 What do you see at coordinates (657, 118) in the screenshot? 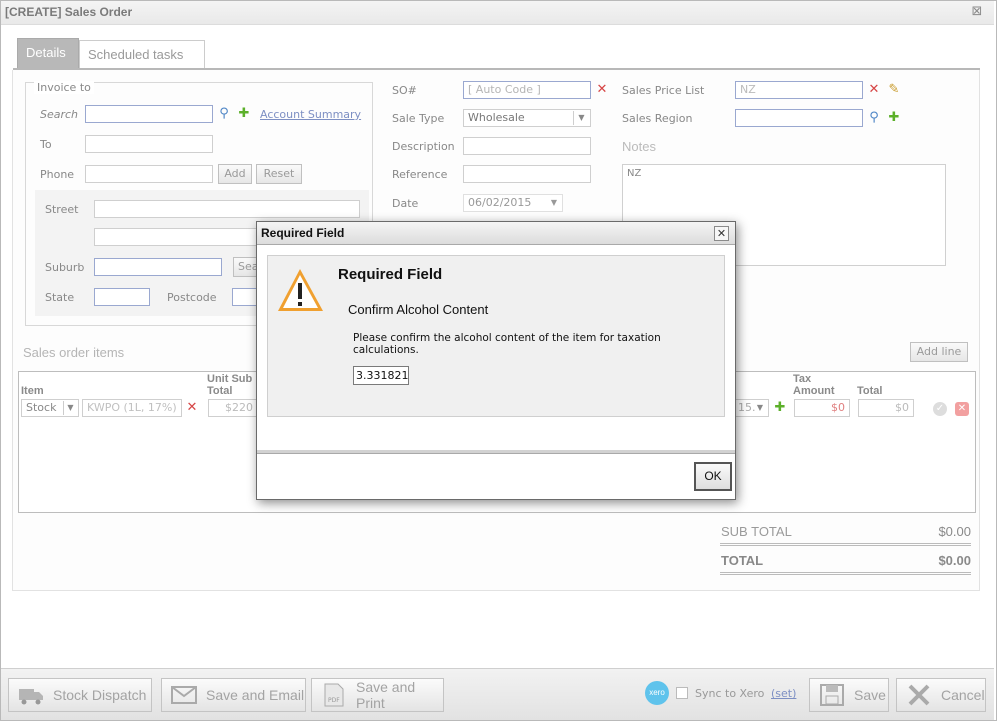
I see `sales-region-label: Sales Region` at bounding box center [657, 118].